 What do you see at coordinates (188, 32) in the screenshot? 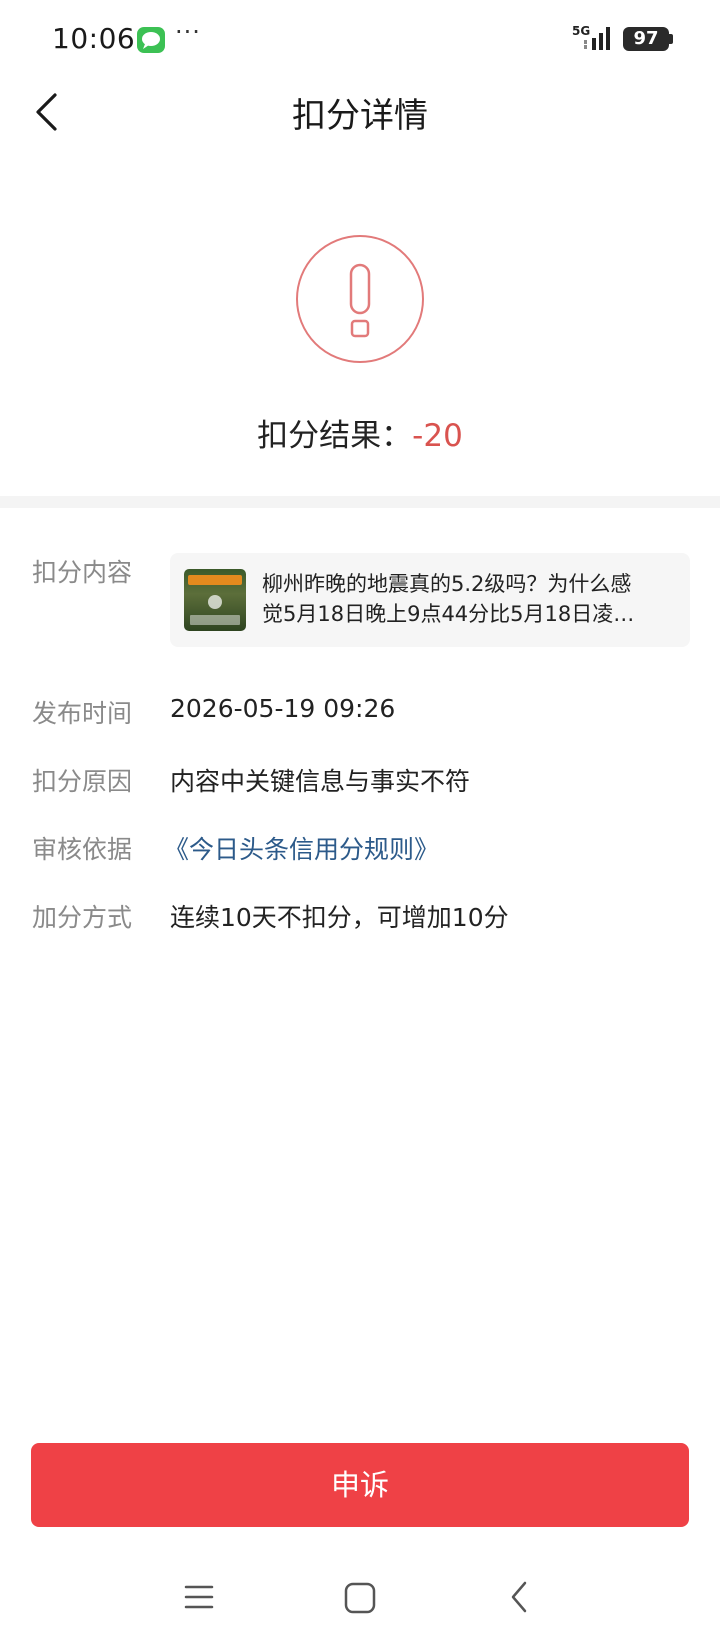
I see `more-indicator: ···` at bounding box center [188, 32].